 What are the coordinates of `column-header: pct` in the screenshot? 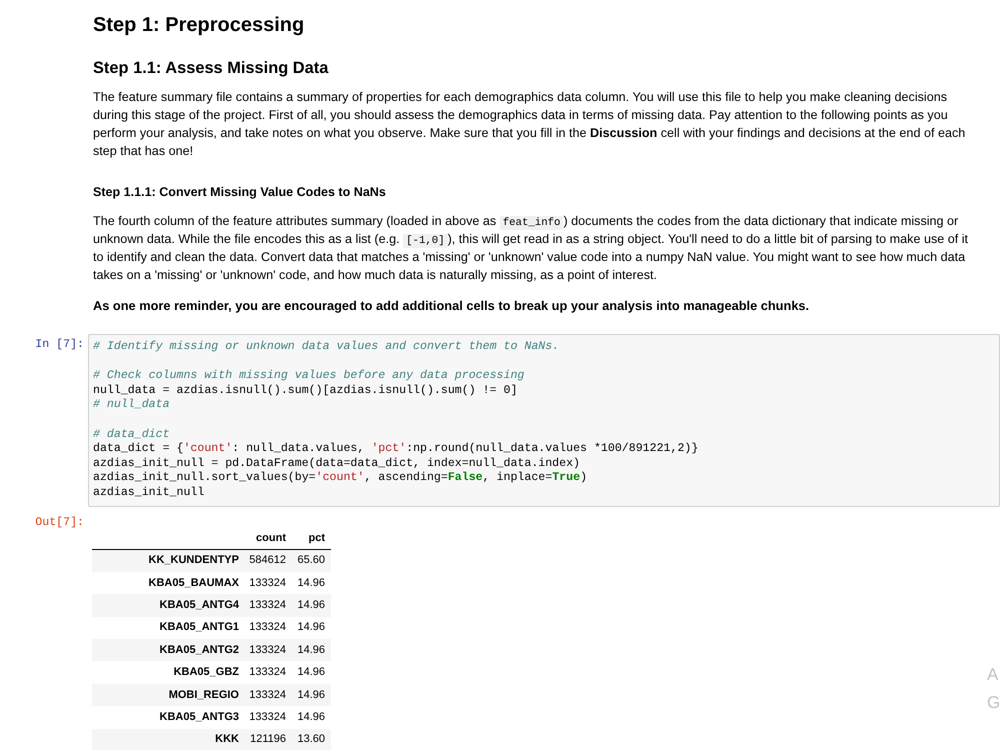 It's located at (317, 538).